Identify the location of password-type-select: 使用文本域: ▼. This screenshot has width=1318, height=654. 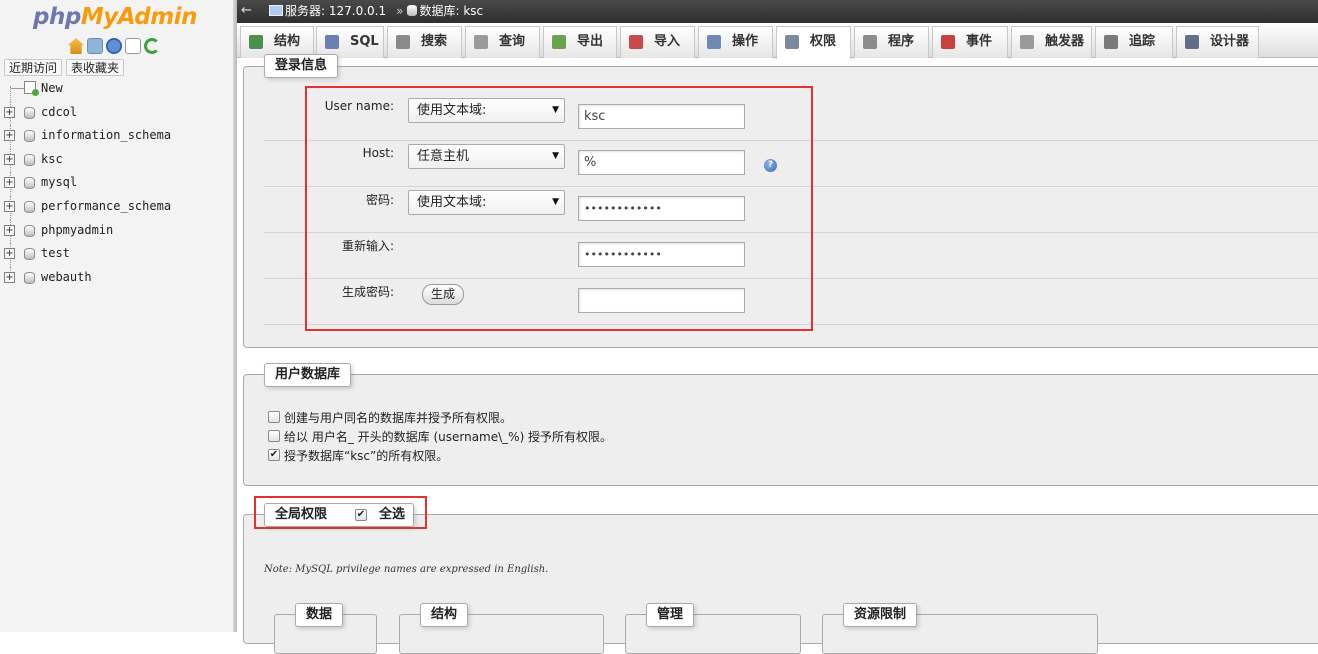
(486, 202).